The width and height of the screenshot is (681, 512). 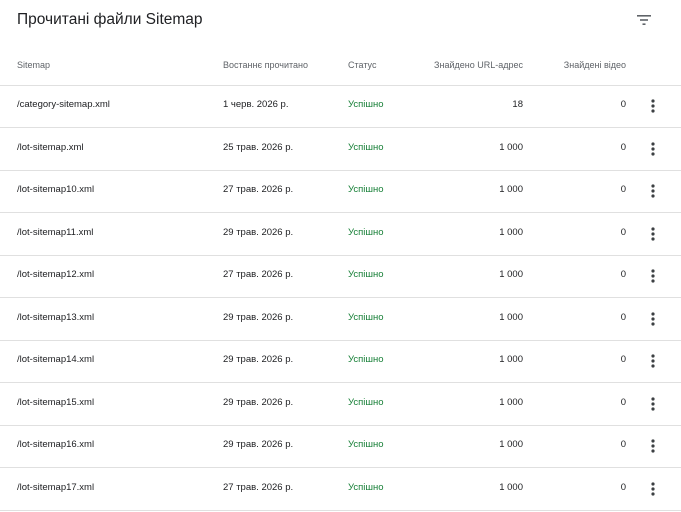 What do you see at coordinates (63, 104) in the screenshot?
I see `sitemap-url: /category-sitemap.xml` at bounding box center [63, 104].